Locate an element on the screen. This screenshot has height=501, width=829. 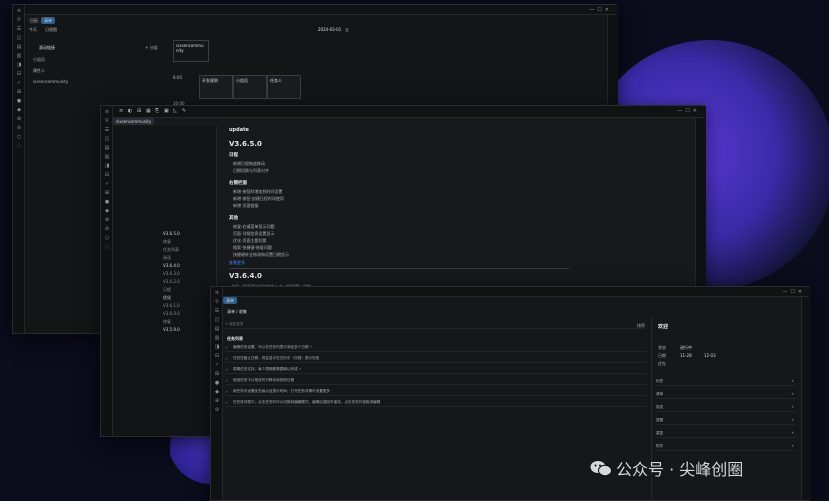
toolbar-icon: ✎ is located at coordinates (184, 111).